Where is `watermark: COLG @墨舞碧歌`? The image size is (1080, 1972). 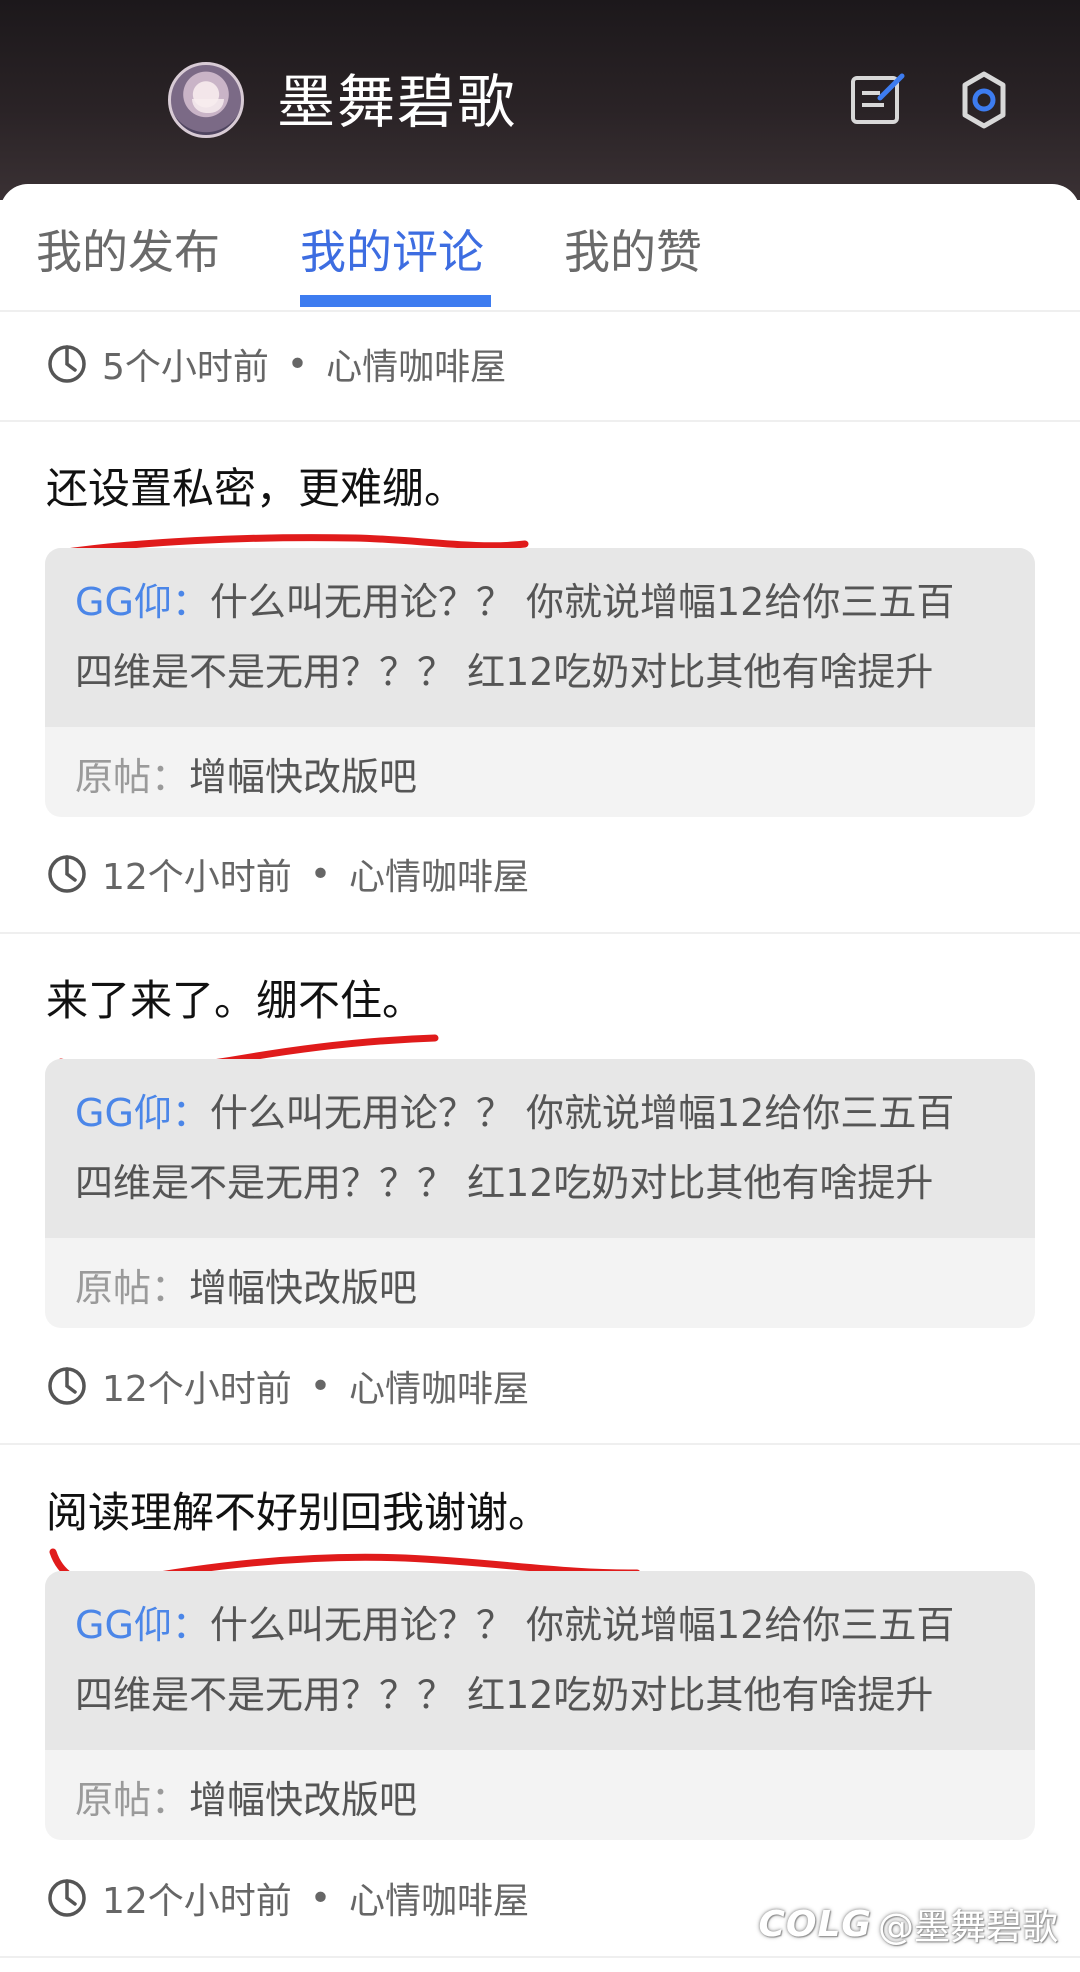 watermark: COLG @墨舞碧歌 is located at coordinates (908, 1924).